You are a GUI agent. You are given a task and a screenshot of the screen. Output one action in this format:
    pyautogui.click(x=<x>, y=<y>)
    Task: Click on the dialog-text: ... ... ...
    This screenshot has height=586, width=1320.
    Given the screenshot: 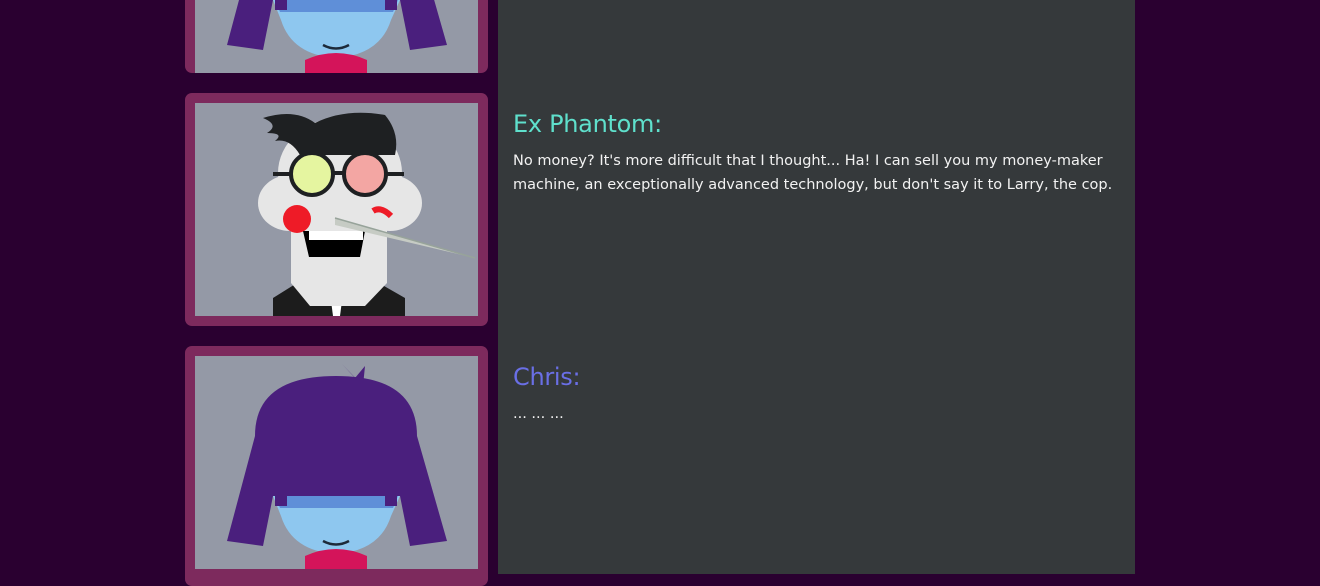 What is the action you would take?
    pyautogui.click(x=538, y=414)
    